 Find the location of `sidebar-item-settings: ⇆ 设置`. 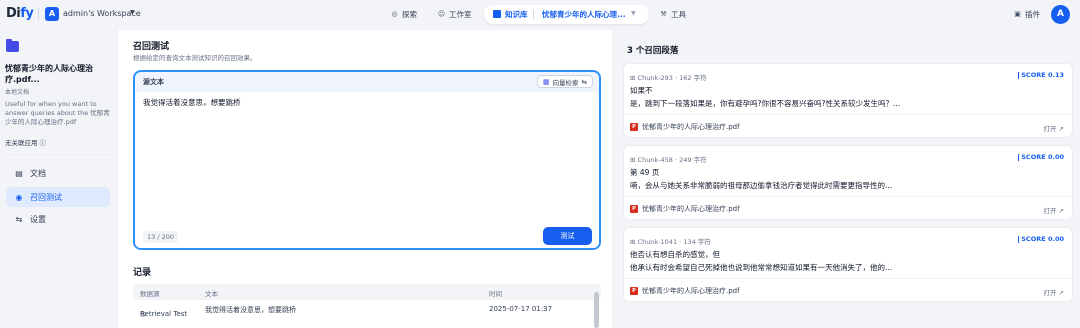

sidebar-item-settings: ⇆ 设置 is located at coordinates (58, 219).